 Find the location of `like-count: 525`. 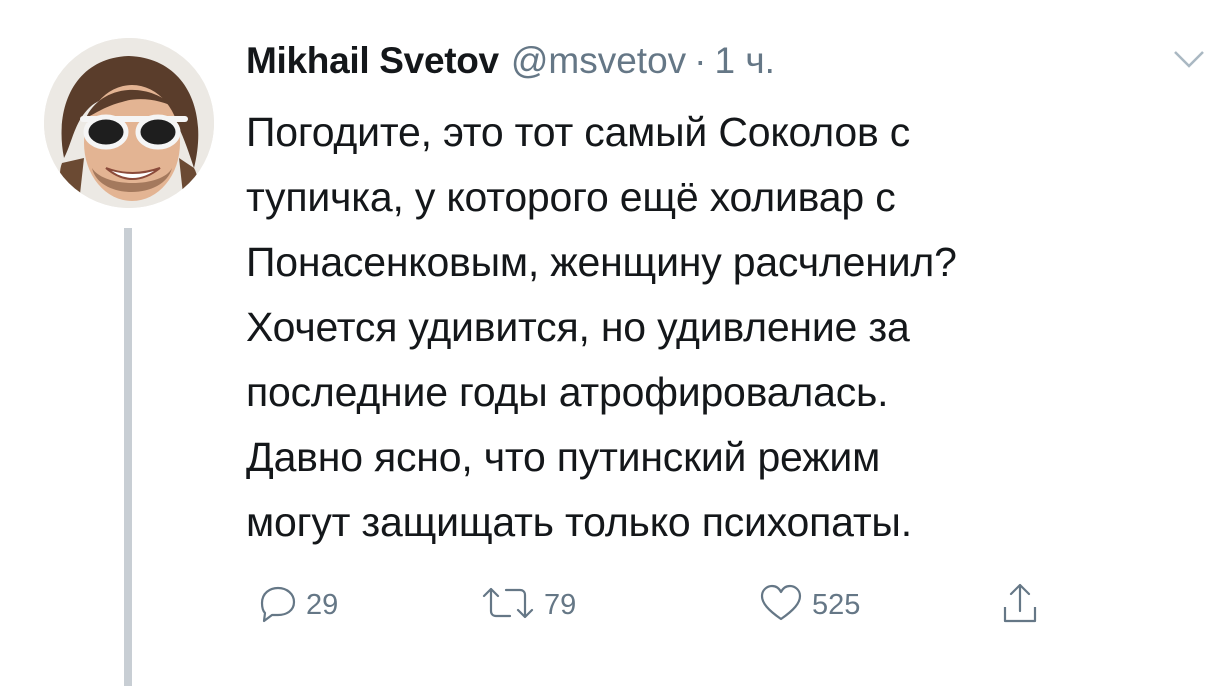

like-count: 525 is located at coordinates (836, 604).